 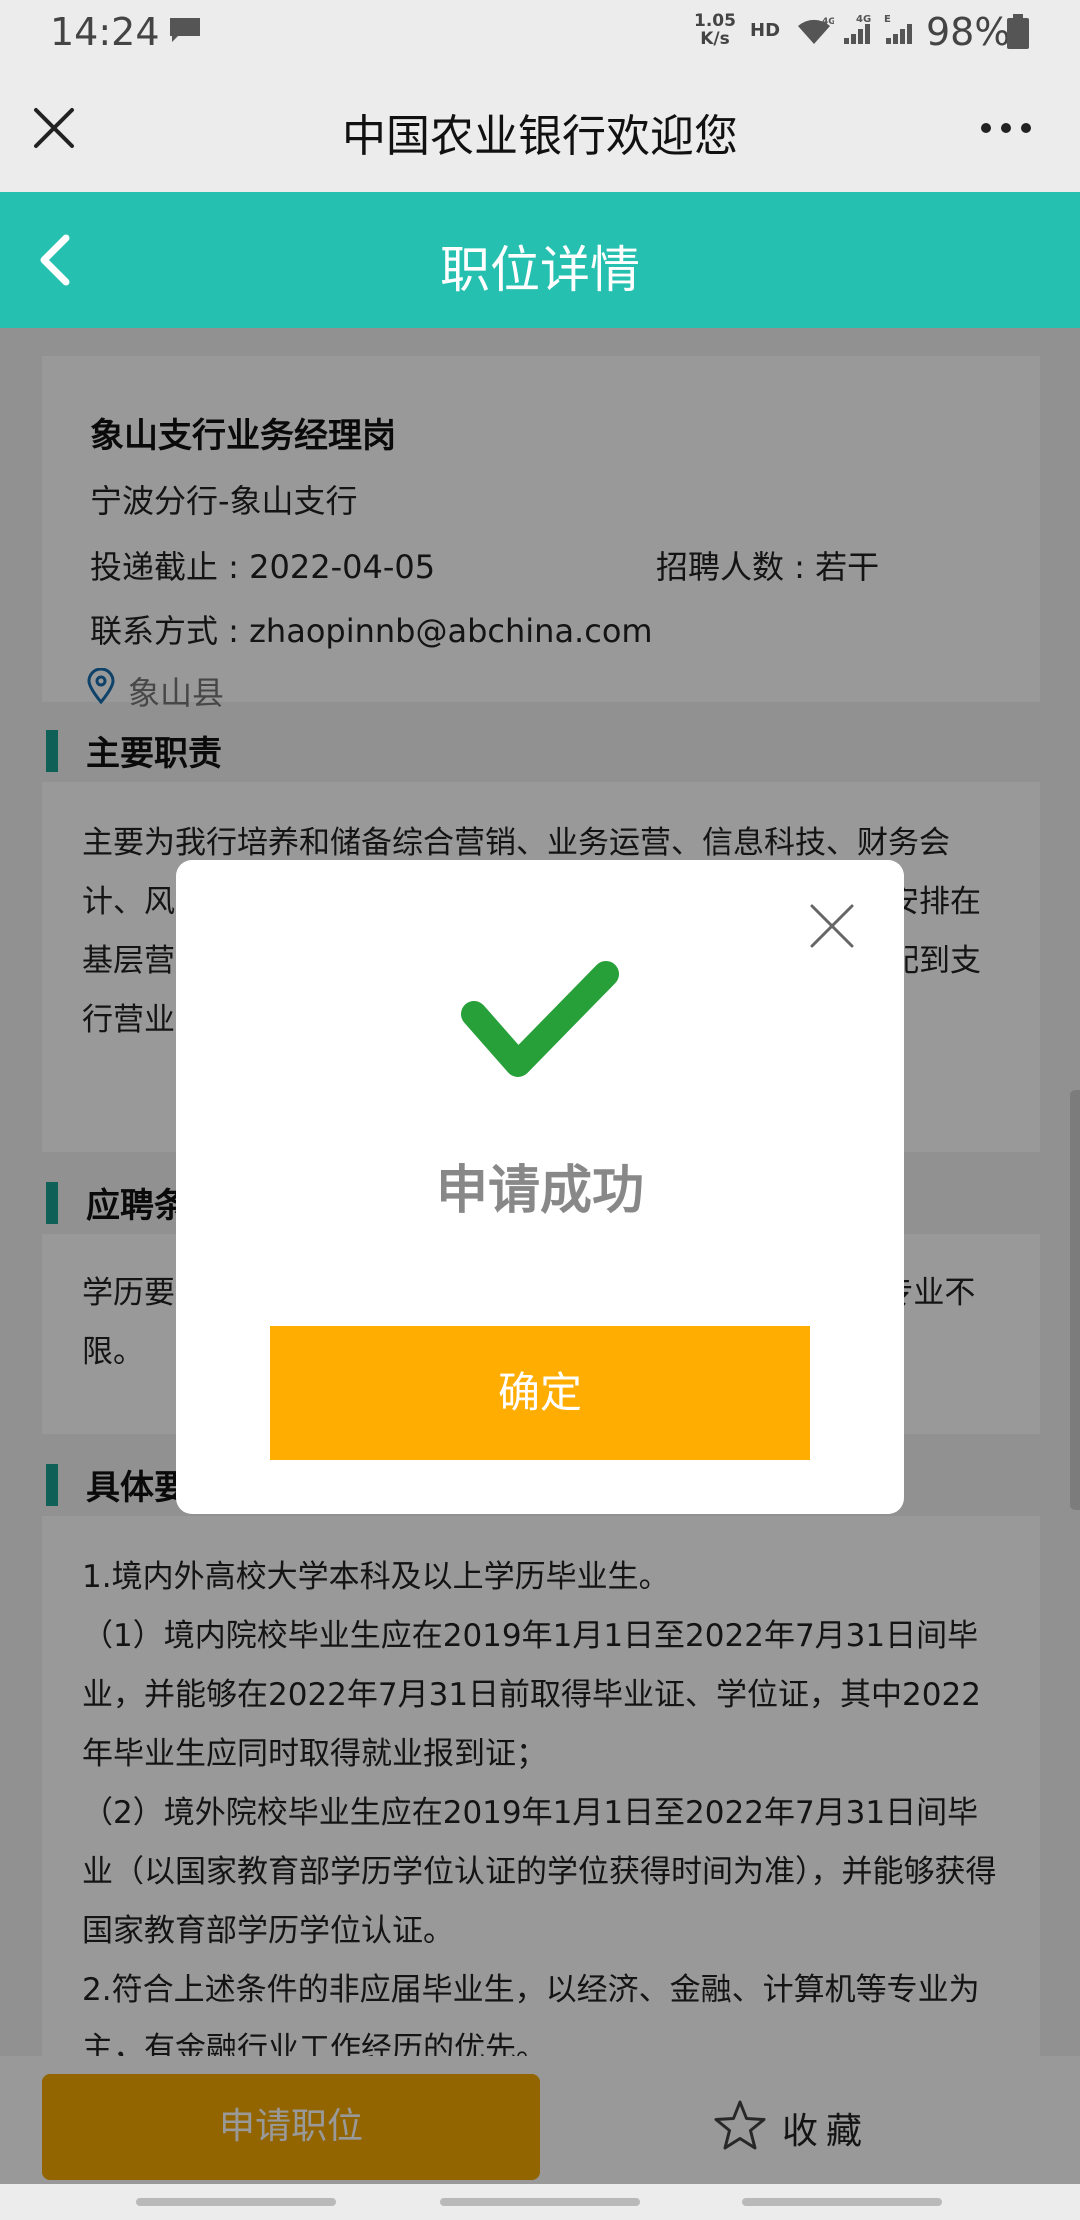 I want to click on nav-pill-recent, so click(x=236, y=2202).